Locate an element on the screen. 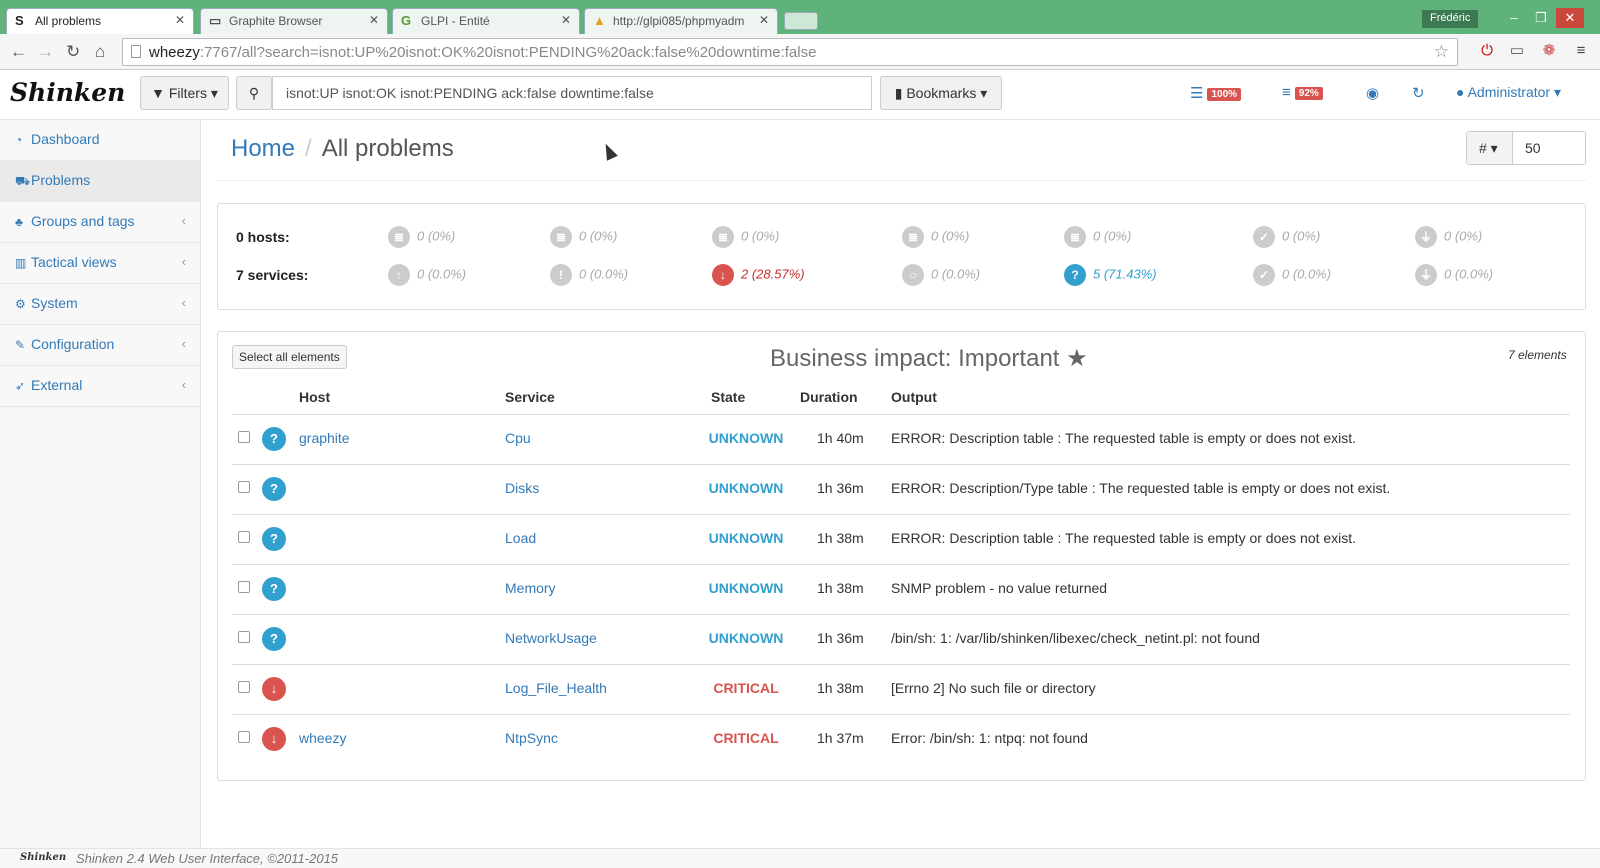 The width and height of the screenshot is (1600, 868). admin-label: Administrator is located at coordinates (1509, 92).